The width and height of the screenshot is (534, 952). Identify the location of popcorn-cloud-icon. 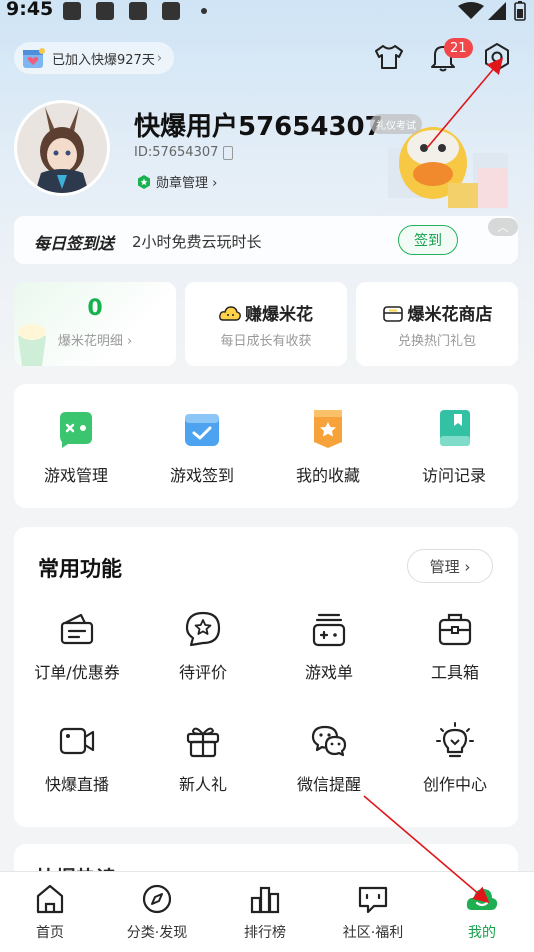
(230, 313).